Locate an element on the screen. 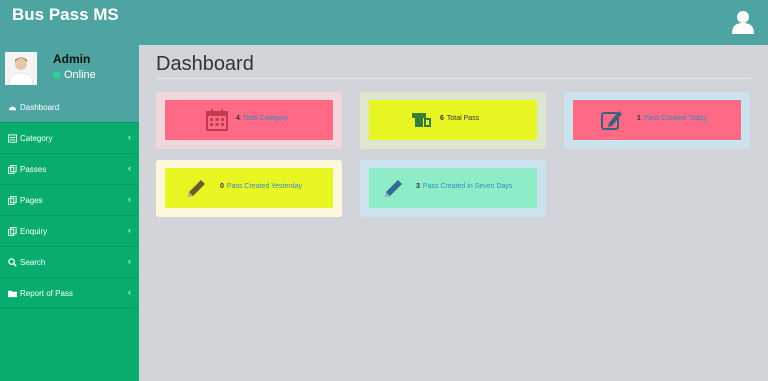 Image resolution: width=768 pixels, height=381 pixels. stat-card-total-pass: 6 Total Pass is located at coordinates (453, 120).